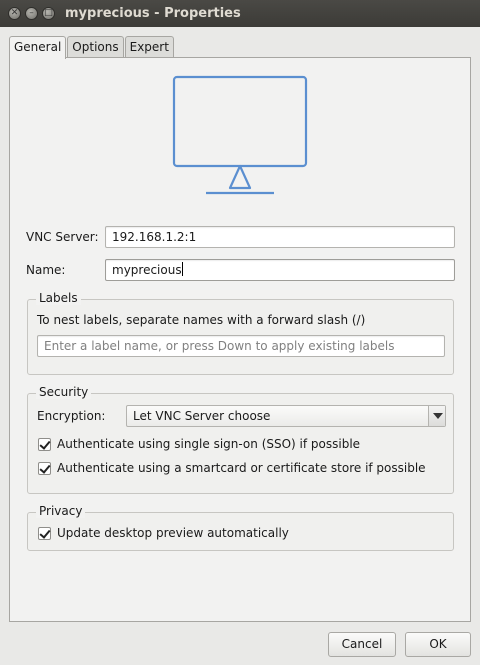  Describe the element at coordinates (240, 135) in the screenshot. I see `monitor-icon` at that location.